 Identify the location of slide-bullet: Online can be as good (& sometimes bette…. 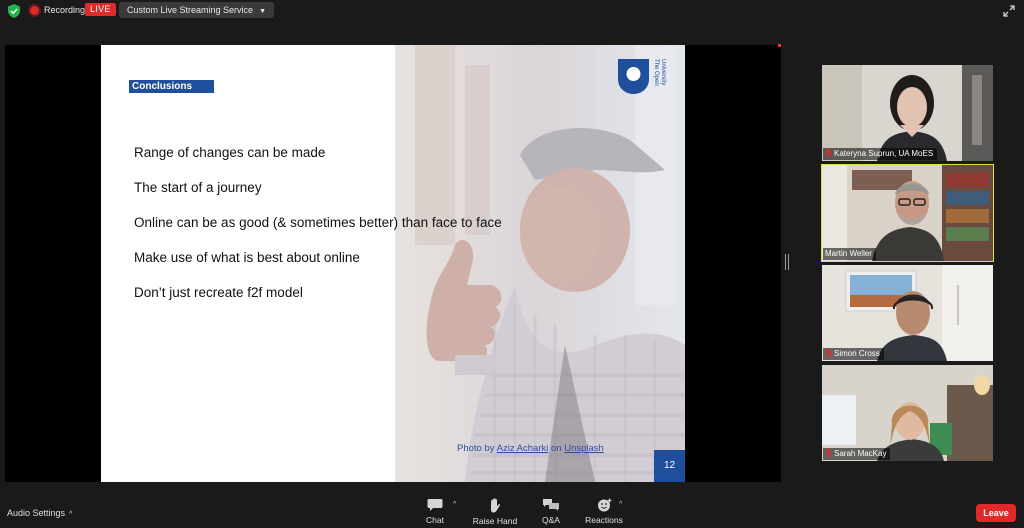
(318, 222).